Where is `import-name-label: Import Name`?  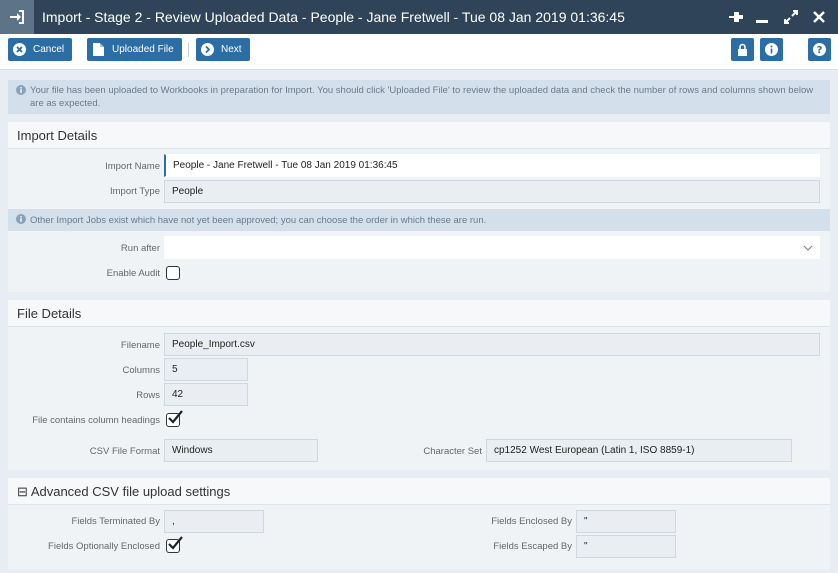
import-name-label: Import Name is located at coordinates (132, 166).